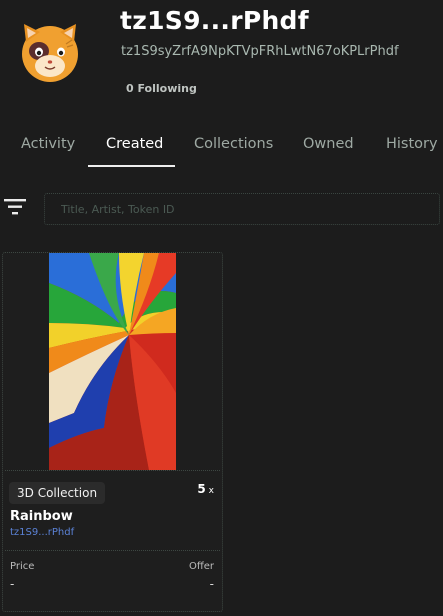  I want to click on tab-activity: Activity, so click(48, 144).